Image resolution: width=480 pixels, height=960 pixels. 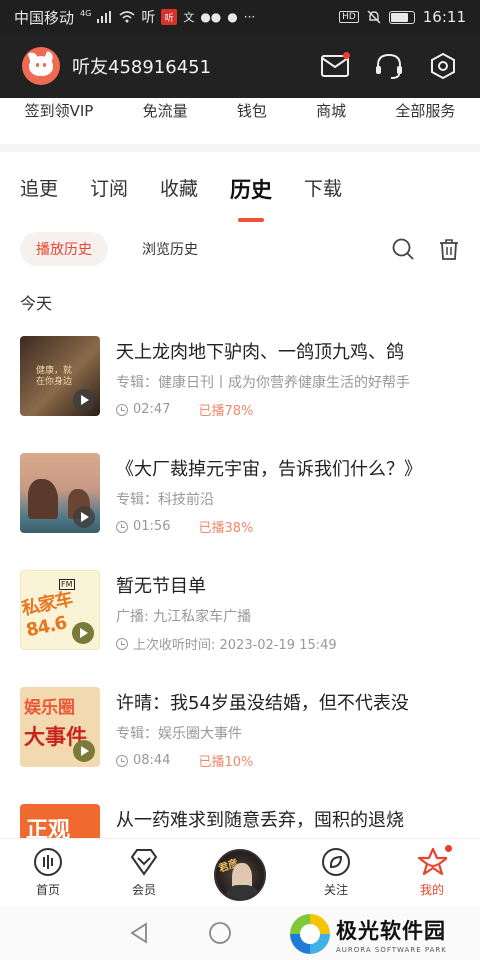 I want to click on episode-title: 《大厂裁掉元宇宙，告诉我们什么？》, so click(x=269, y=469).